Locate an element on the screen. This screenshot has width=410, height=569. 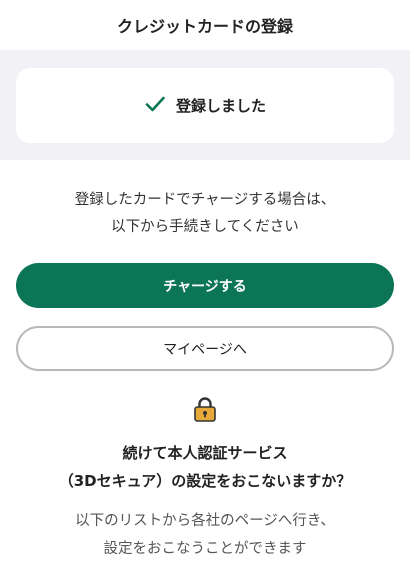
note-line-2: 設定をおこなうことができます is located at coordinates (205, 549).